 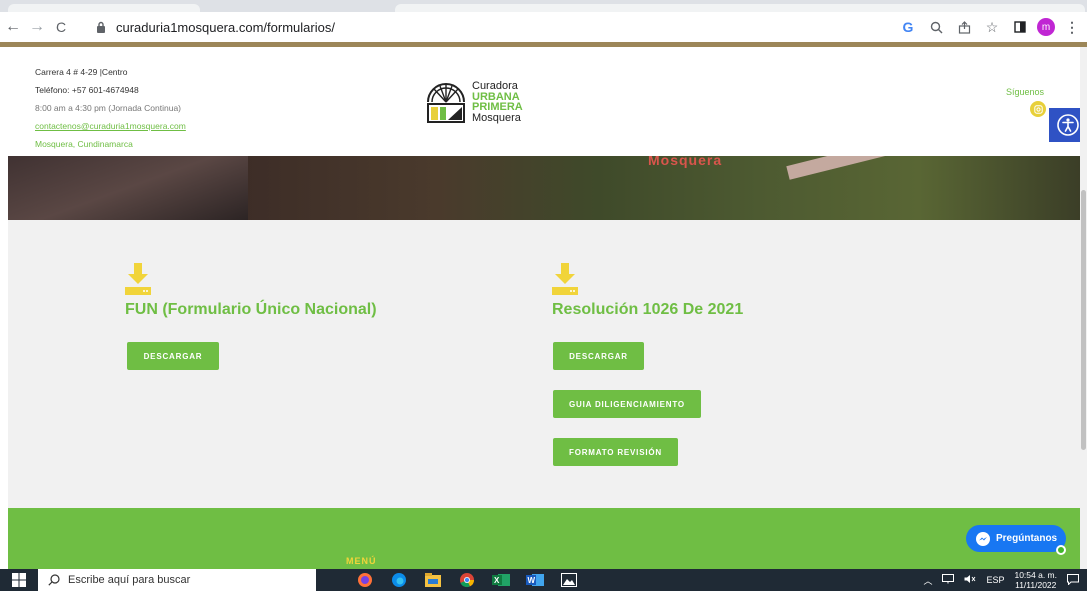 What do you see at coordinates (173, 356) in the screenshot?
I see `fun-download-button: DESCARGAR` at bounding box center [173, 356].